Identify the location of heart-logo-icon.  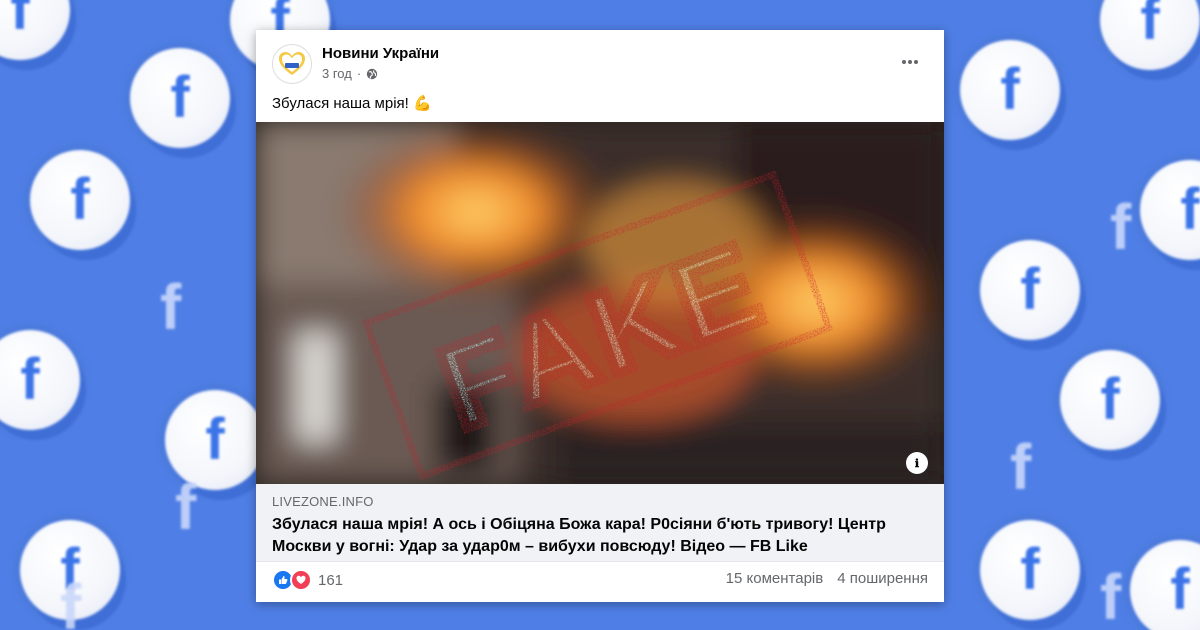
(292, 63).